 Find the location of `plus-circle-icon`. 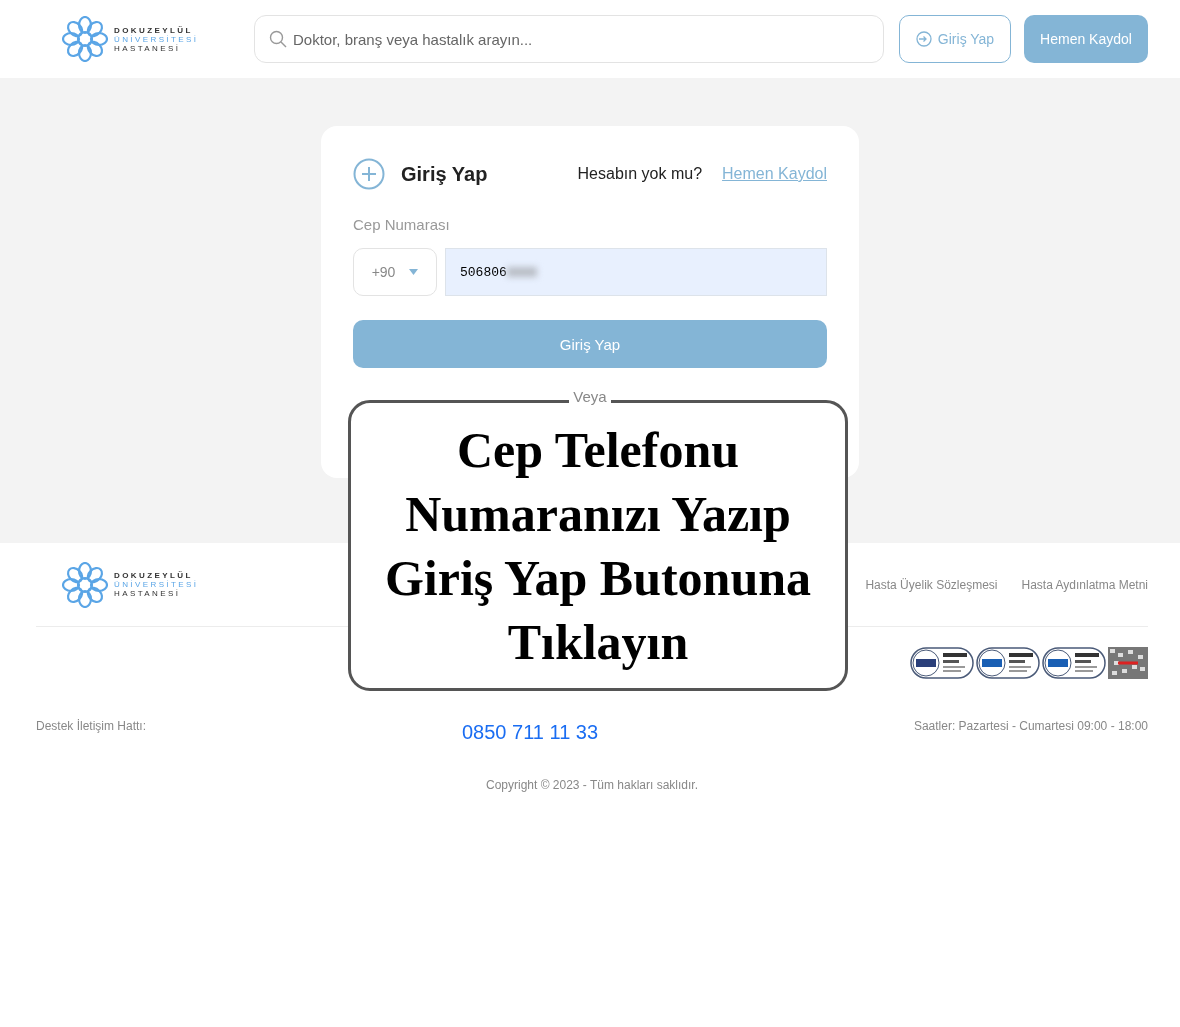

plus-circle-icon is located at coordinates (369, 174).